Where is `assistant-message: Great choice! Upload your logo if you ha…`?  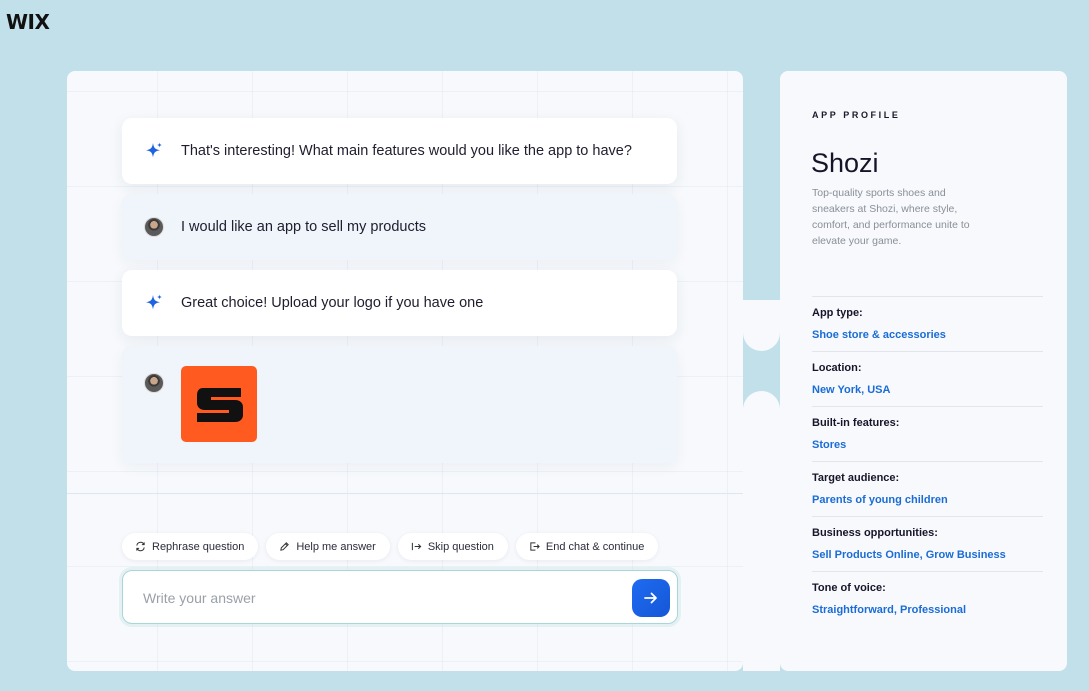 assistant-message: Great choice! Upload your logo if you ha… is located at coordinates (399, 303).